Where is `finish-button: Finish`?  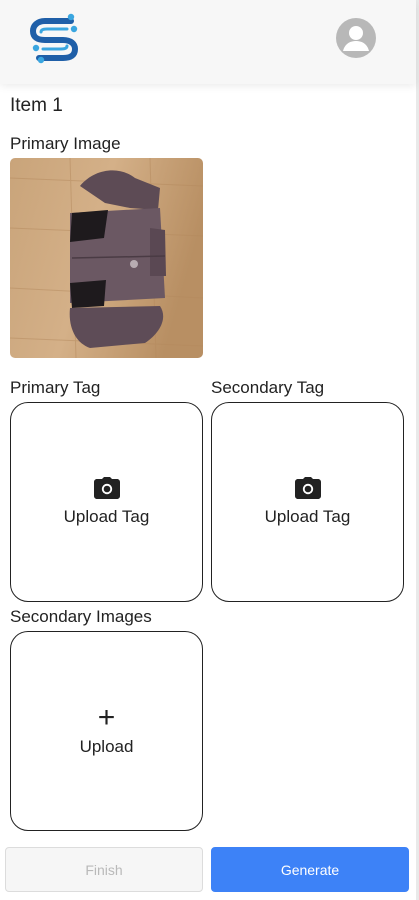
finish-button: Finish is located at coordinates (104, 869).